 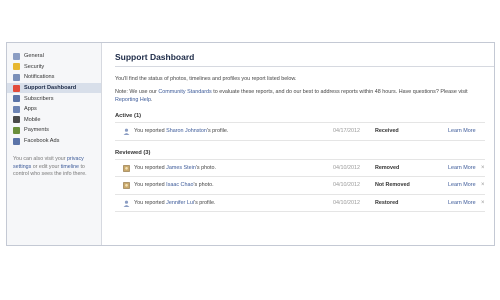 What do you see at coordinates (34, 56) in the screenshot?
I see `sidebar-item-label: General` at bounding box center [34, 56].